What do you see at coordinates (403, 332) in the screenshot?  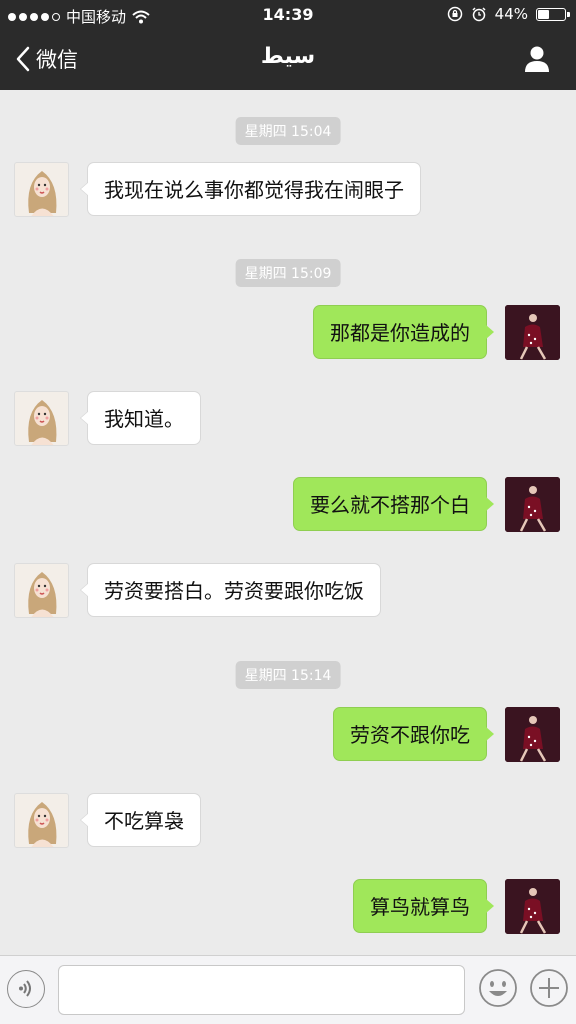 I see `message-outgoing: 那都是你造成的` at bounding box center [403, 332].